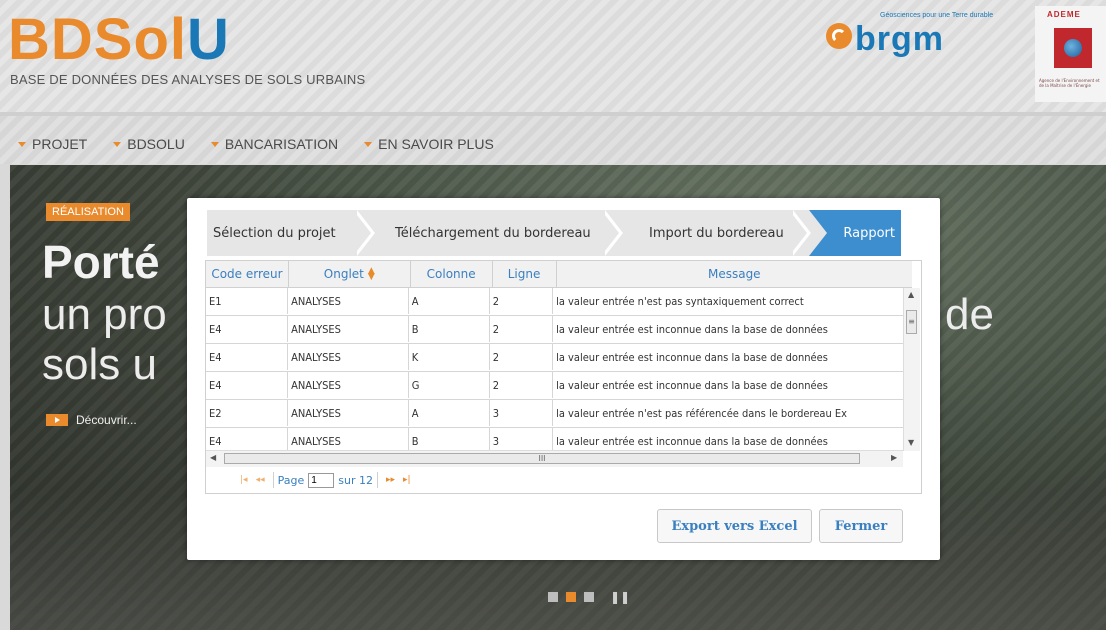  I want to click on first-page-icon: |◂, so click(244, 480).